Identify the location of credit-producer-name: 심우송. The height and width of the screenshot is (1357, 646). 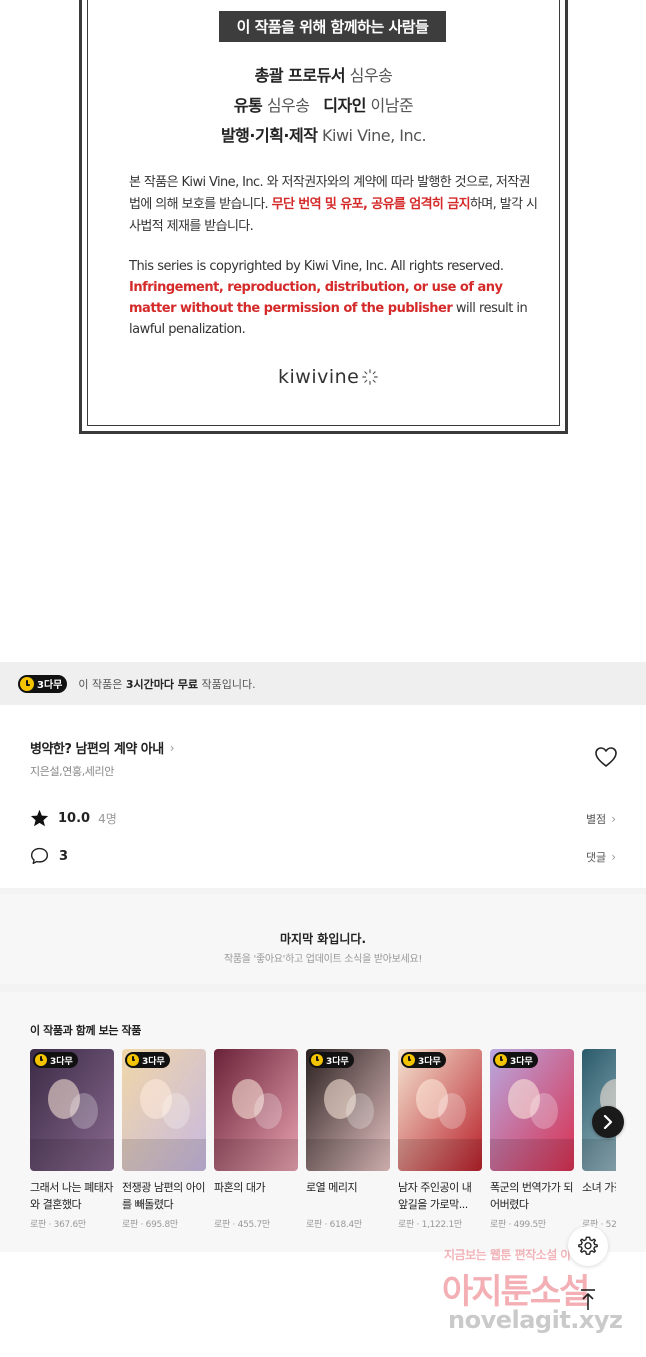
(371, 75).